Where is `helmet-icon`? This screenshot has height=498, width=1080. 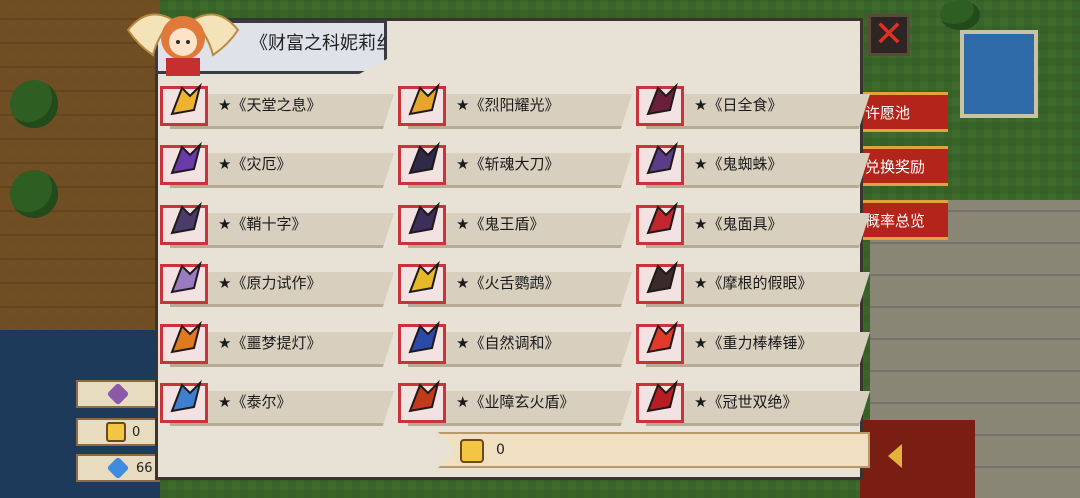
helmet-icon is located at coordinates (186, 396).